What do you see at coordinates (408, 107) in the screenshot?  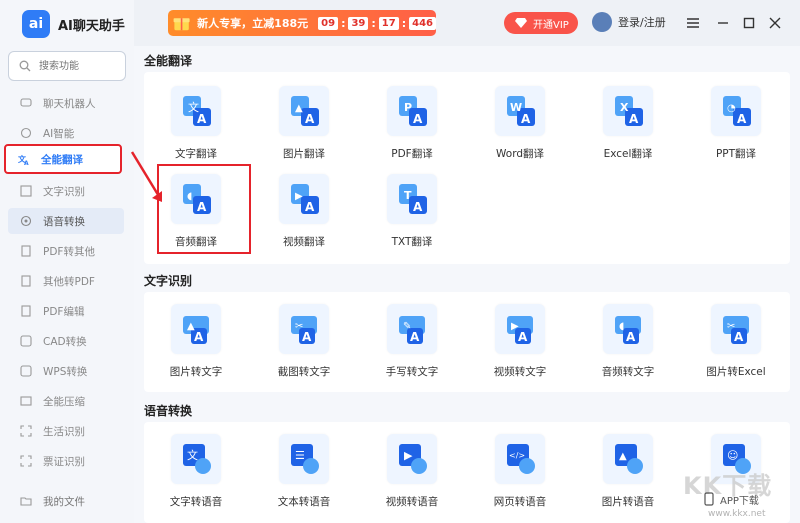 I see `tile-glyph: P` at bounding box center [408, 107].